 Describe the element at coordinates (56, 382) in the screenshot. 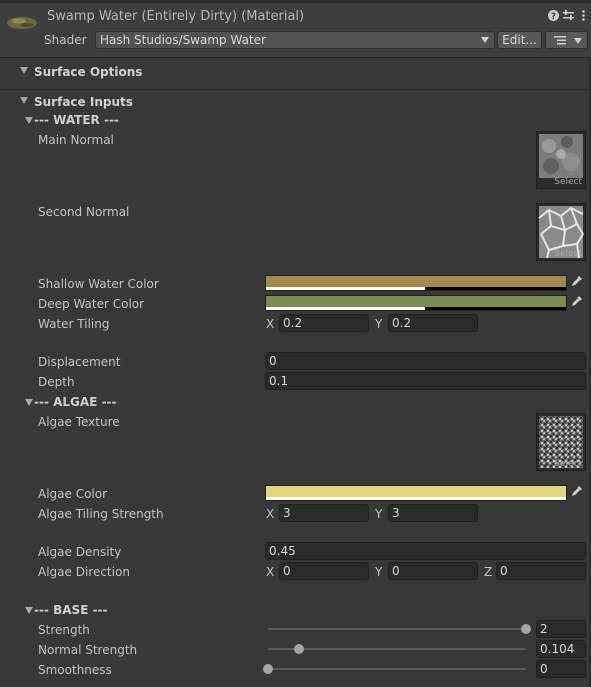

I see `depth-label: Depth` at that location.